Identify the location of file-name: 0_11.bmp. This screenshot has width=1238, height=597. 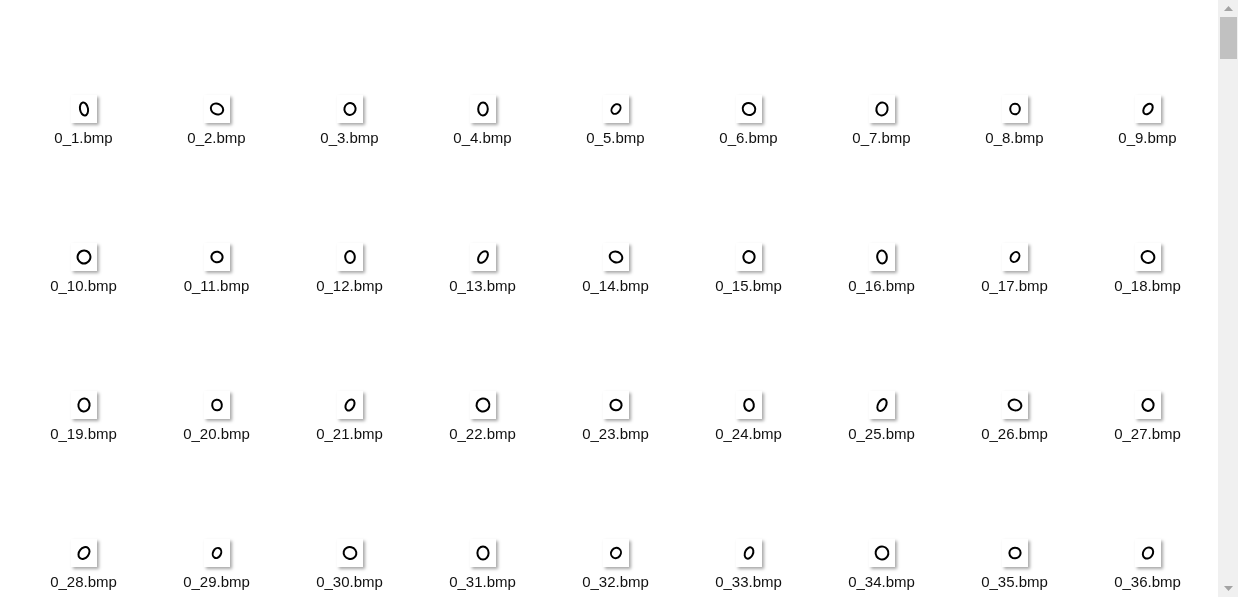
(216, 286).